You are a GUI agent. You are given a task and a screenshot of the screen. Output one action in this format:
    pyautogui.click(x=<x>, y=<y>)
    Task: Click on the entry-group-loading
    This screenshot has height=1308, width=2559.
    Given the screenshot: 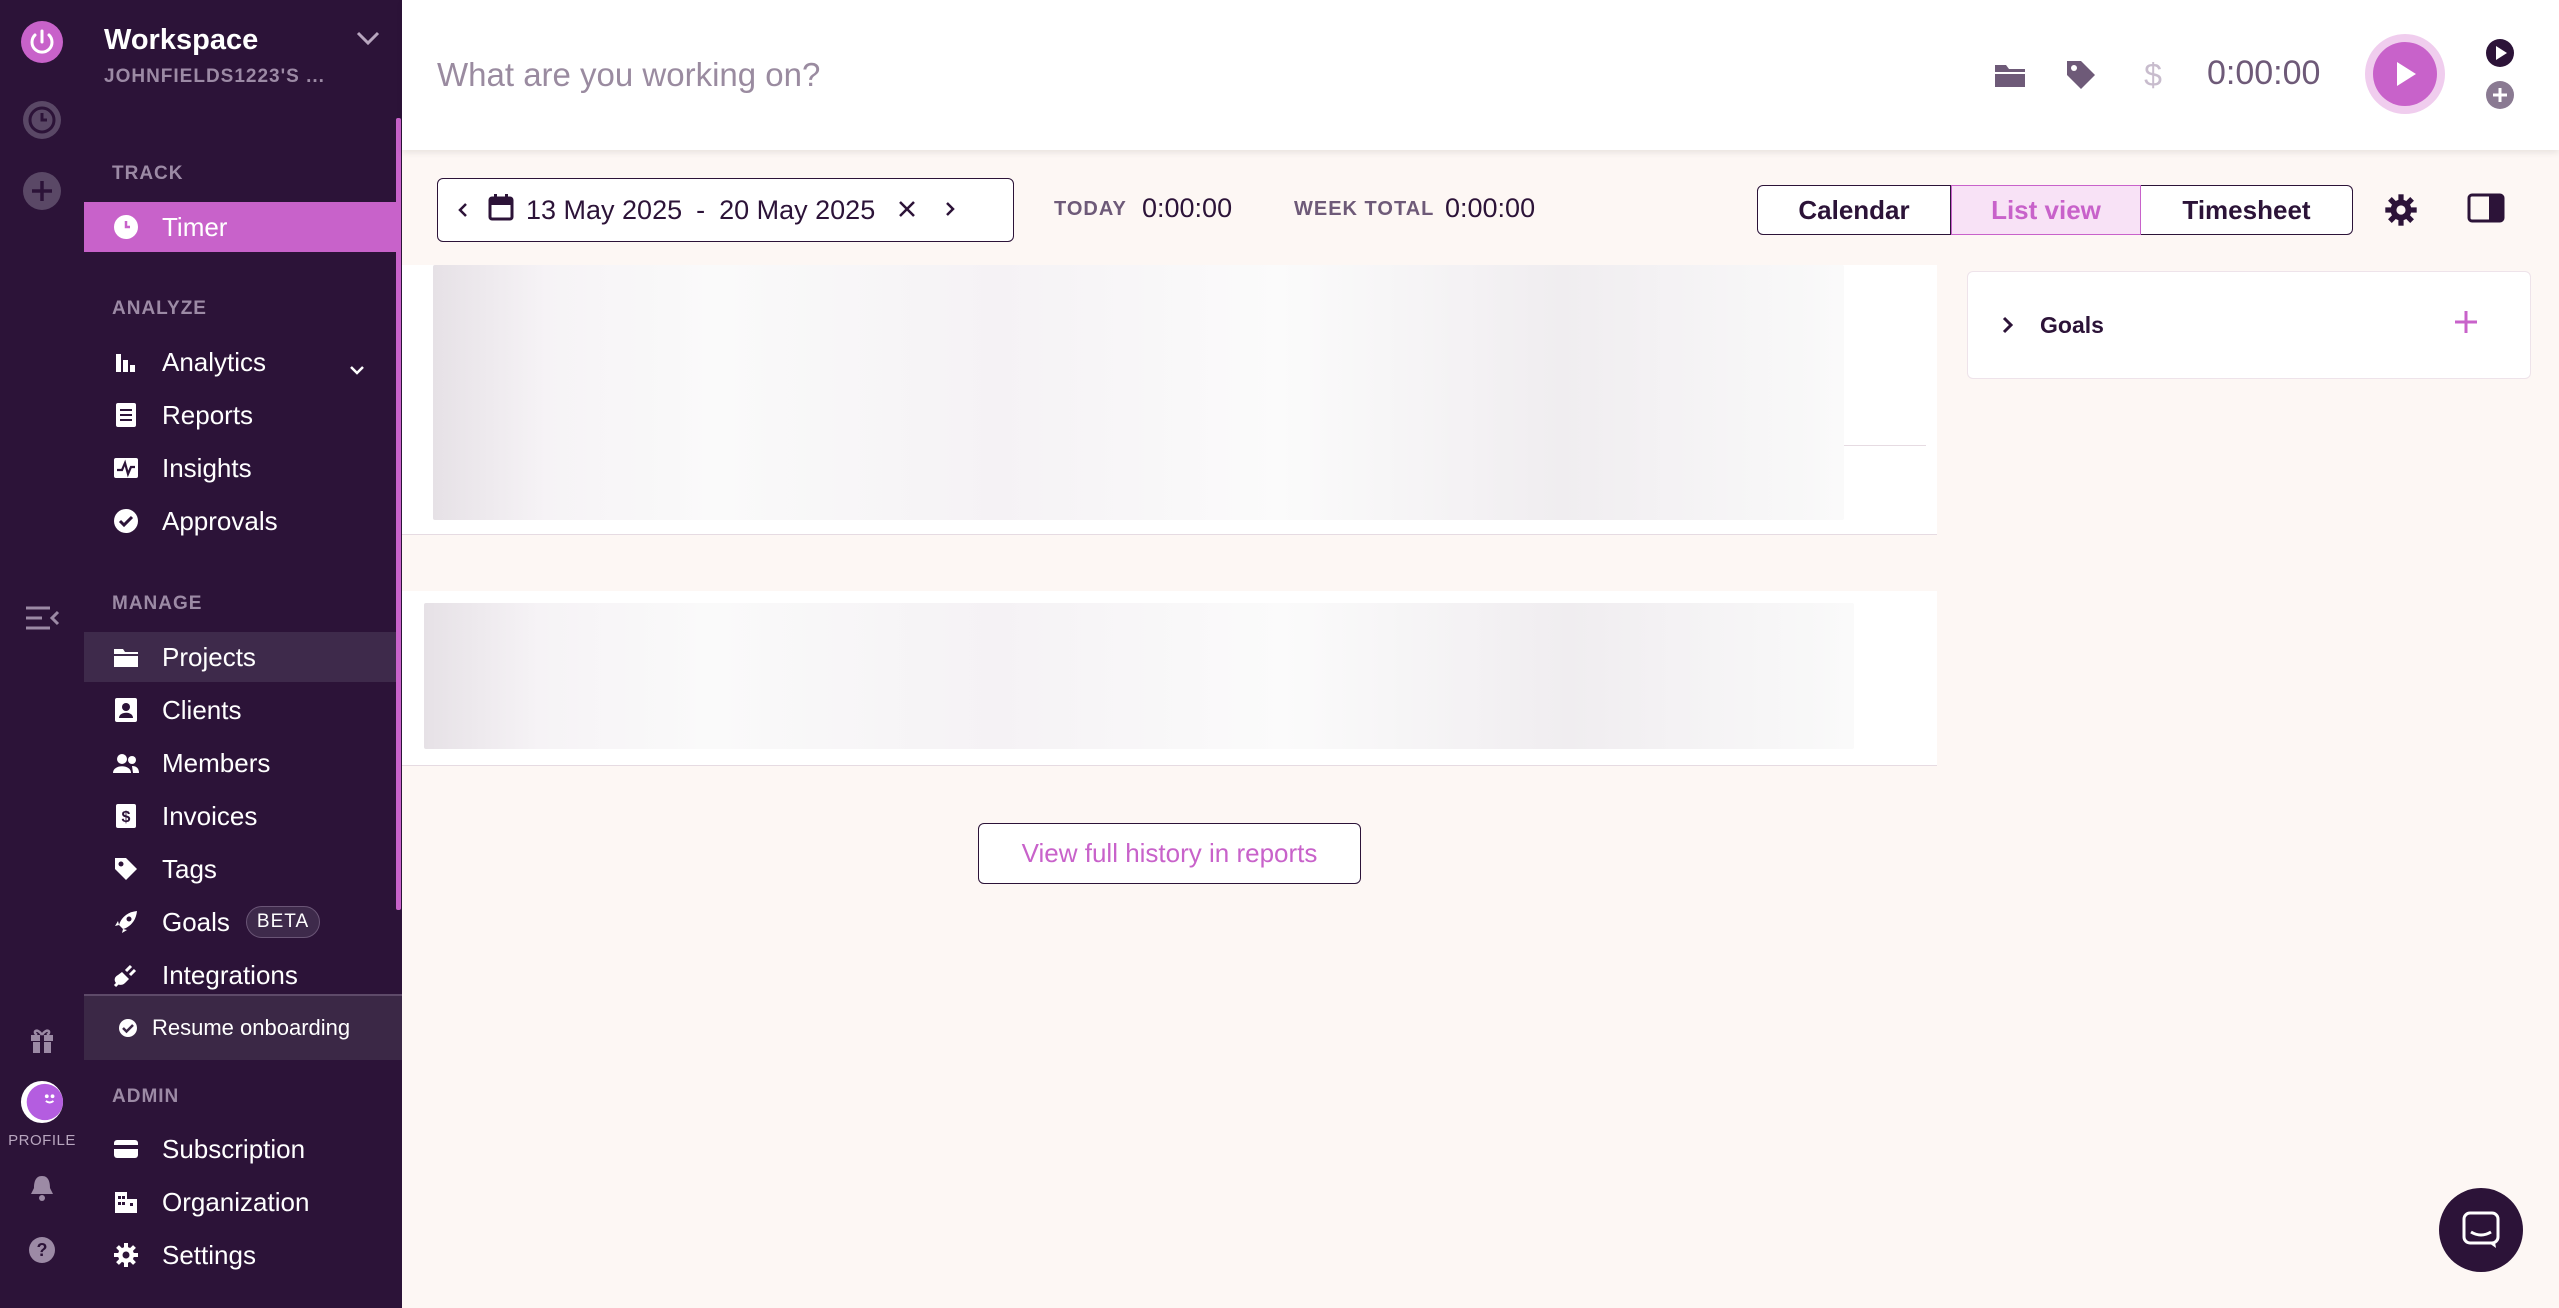 What is the action you would take?
    pyautogui.click(x=1169, y=400)
    